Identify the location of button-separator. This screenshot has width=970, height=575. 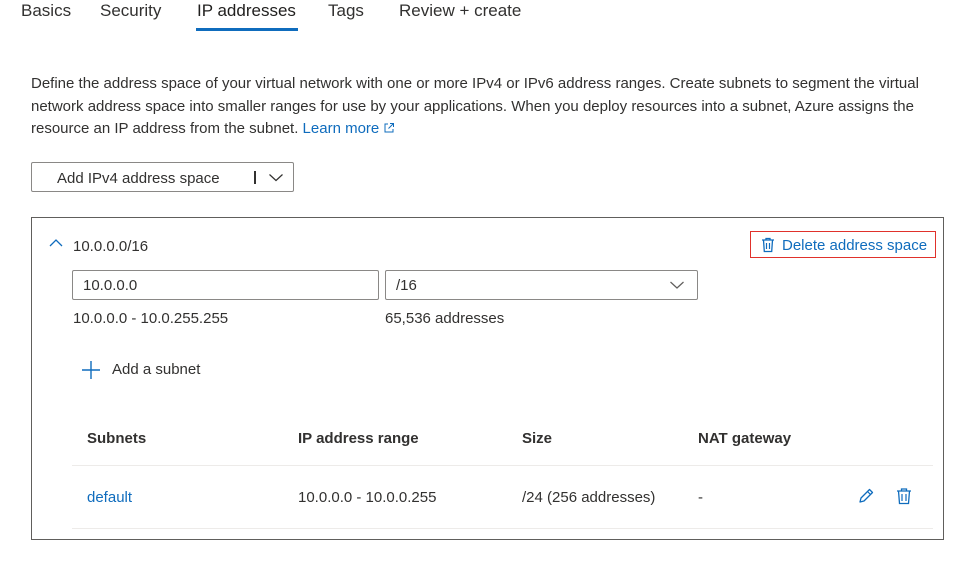
(255, 177).